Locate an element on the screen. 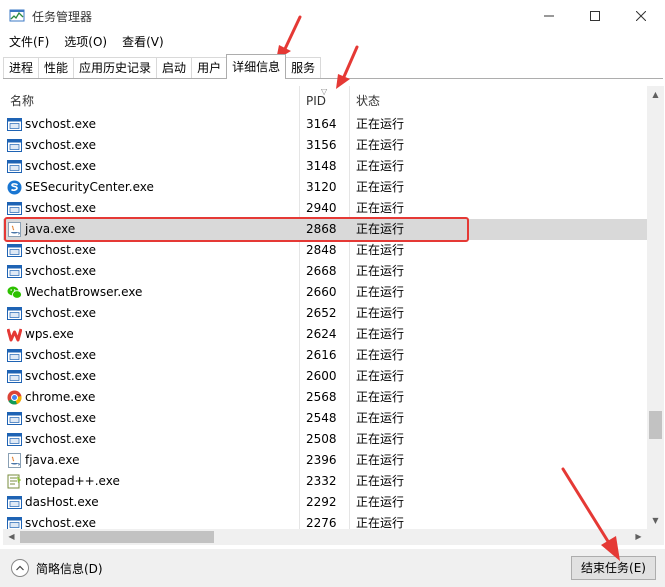 This screenshot has width=665, height=587. chrome-icon is located at coordinates (14, 397).